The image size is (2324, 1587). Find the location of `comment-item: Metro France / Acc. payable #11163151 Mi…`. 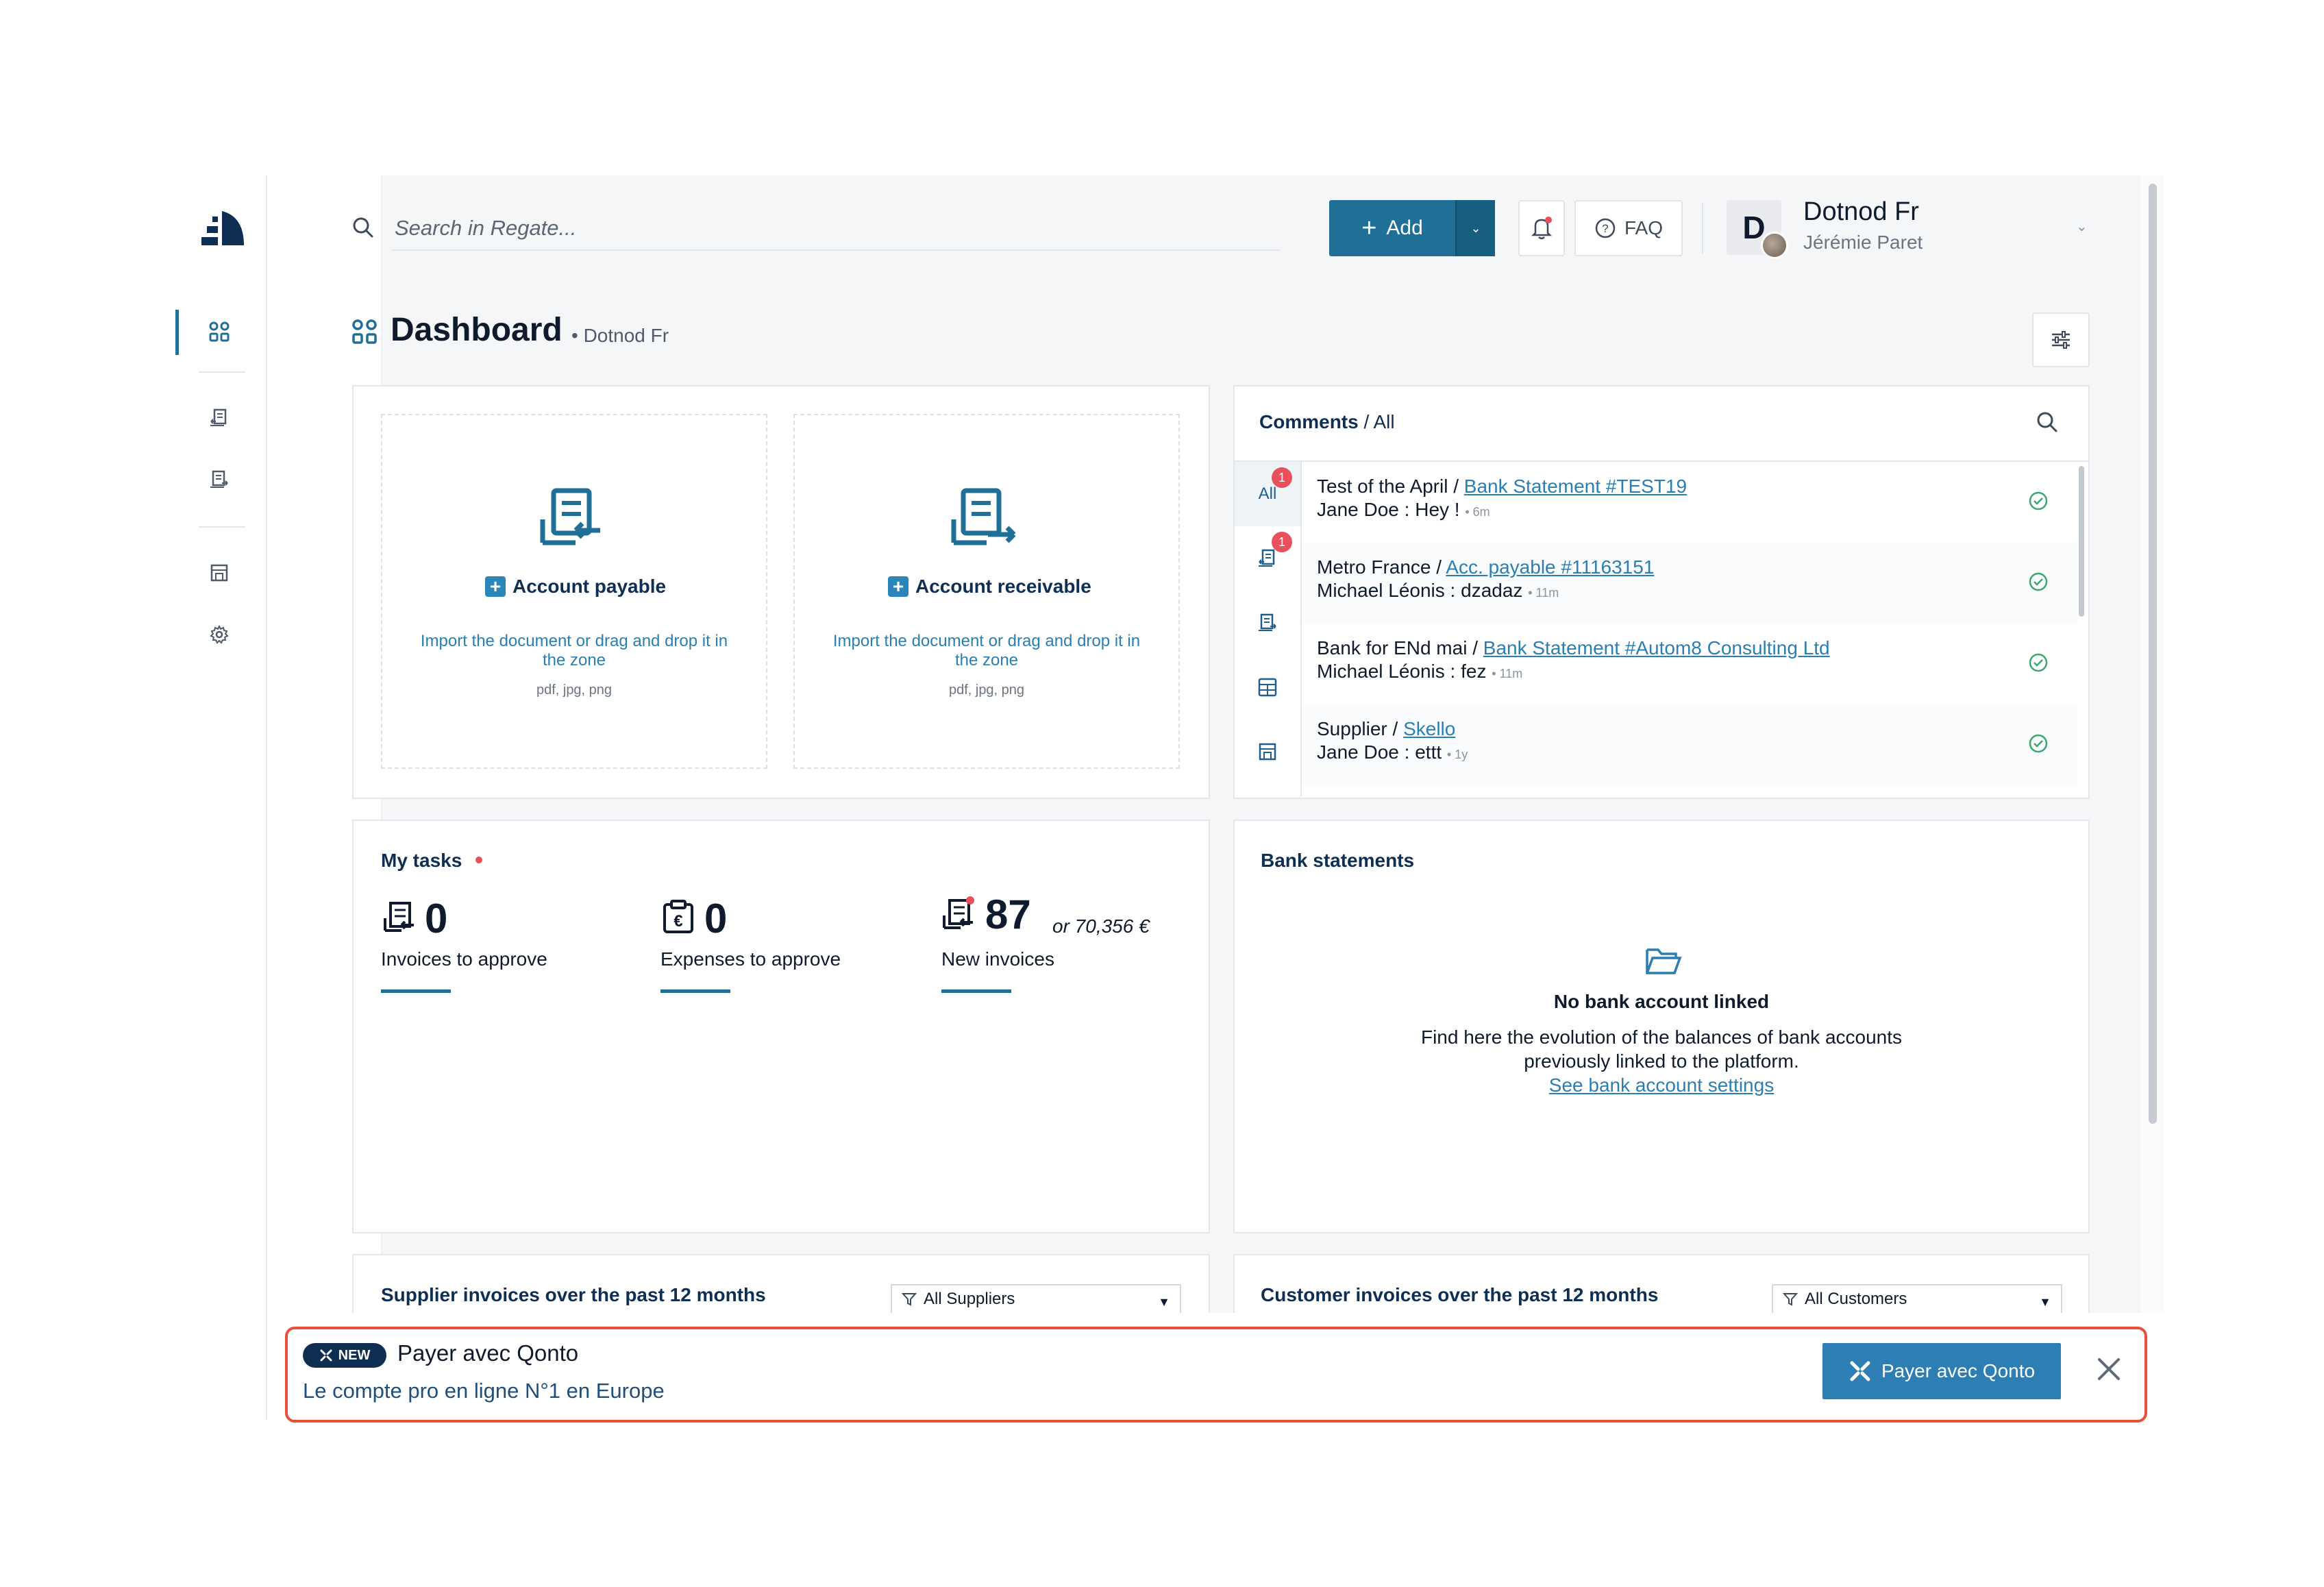

comment-item: Metro France / Acc. payable #11163151 Mi… is located at coordinates (1690, 583).